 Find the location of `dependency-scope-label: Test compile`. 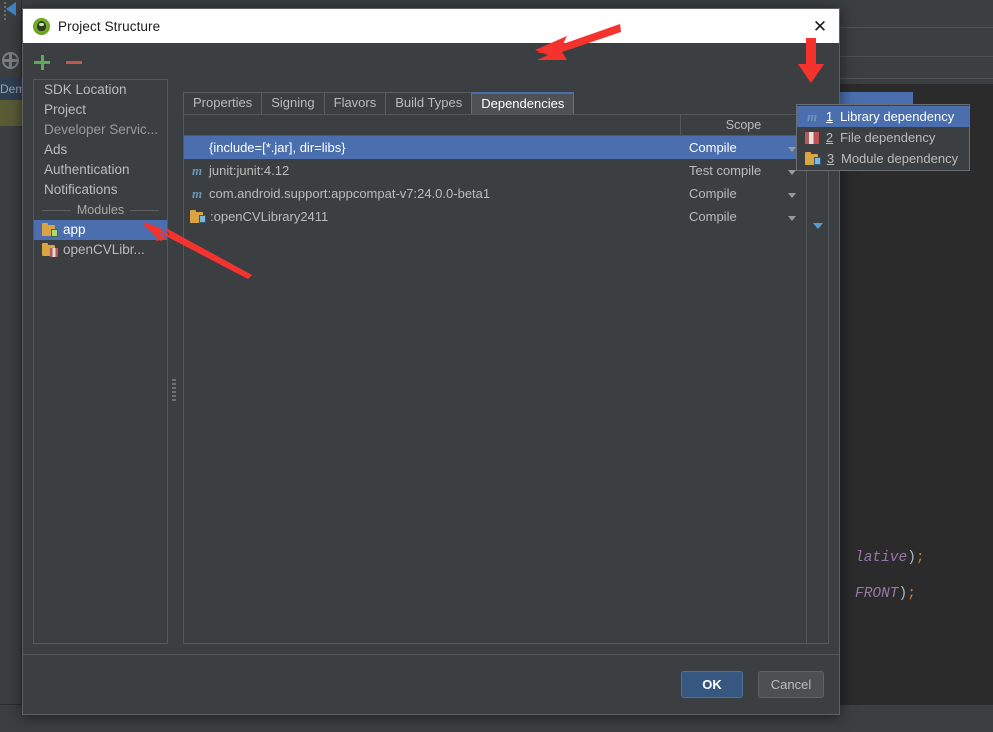

dependency-scope-label: Test compile is located at coordinates (725, 170).